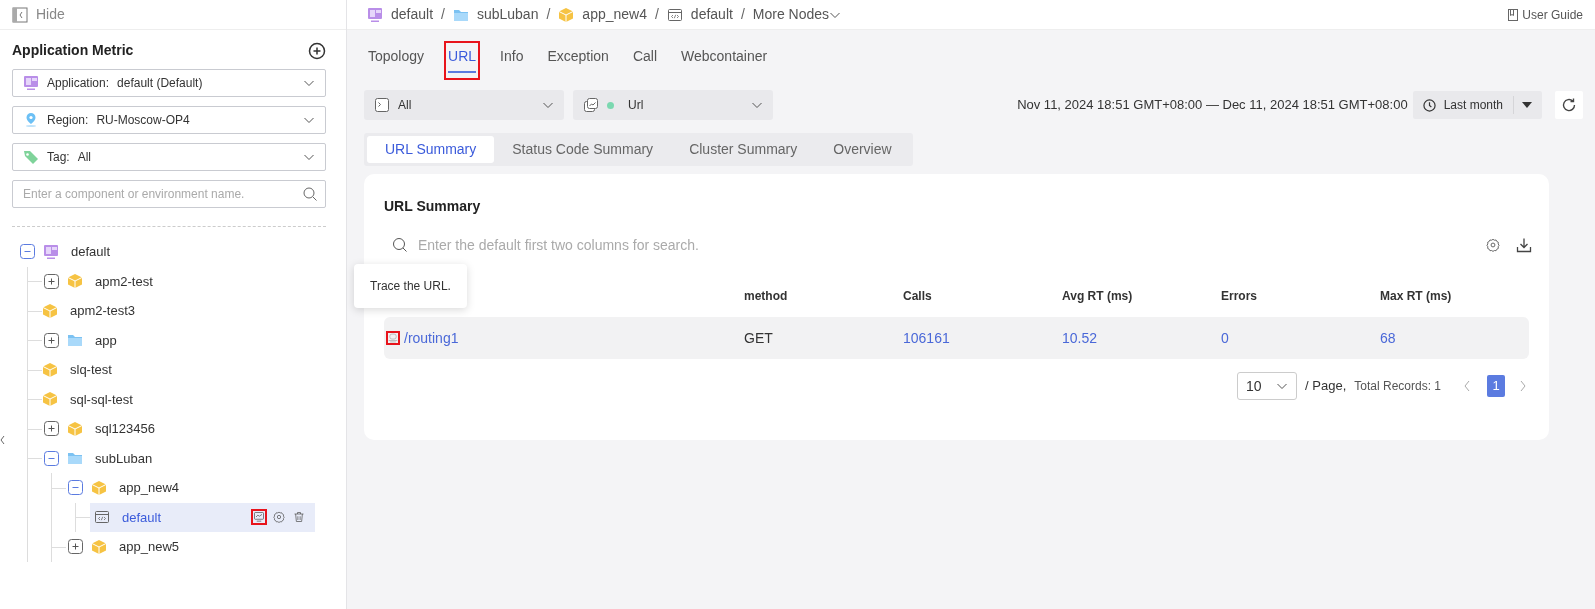 The image size is (1595, 609). I want to click on value-link: 10.52, so click(1080, 338).